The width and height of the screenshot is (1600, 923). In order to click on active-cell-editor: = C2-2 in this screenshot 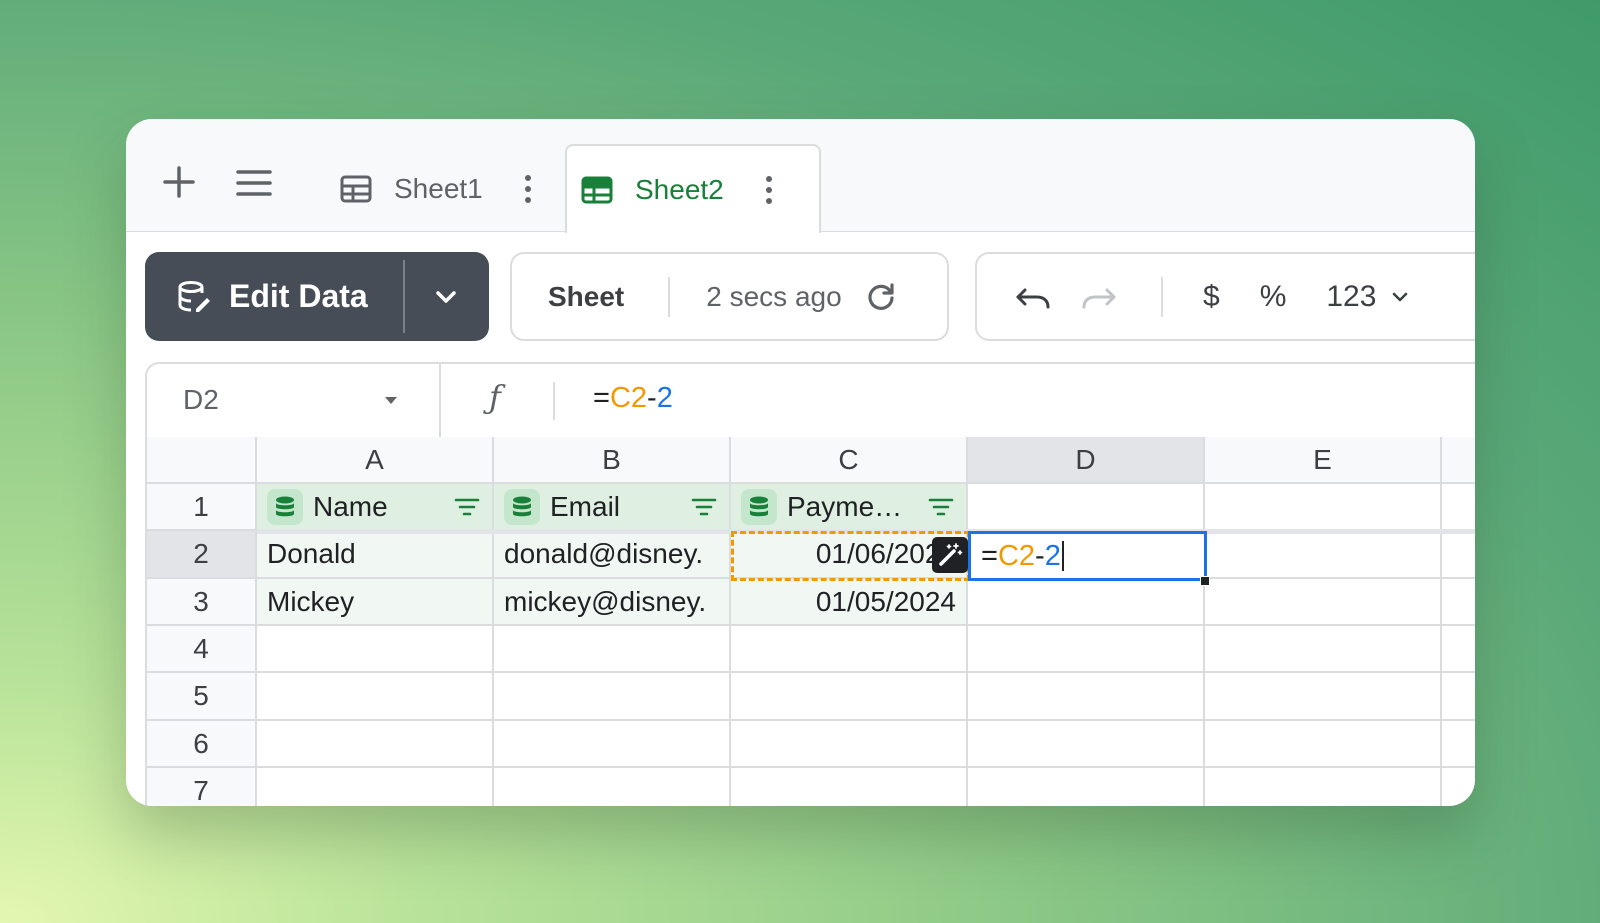, I will do `click(1087, 556)`.